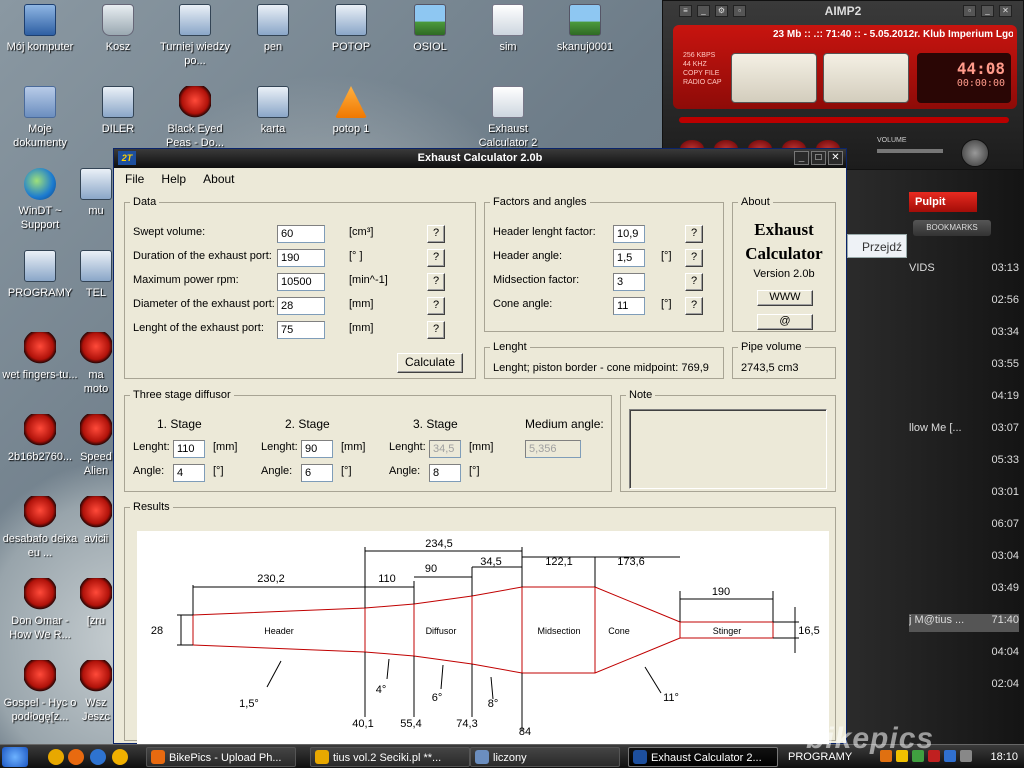 This screenshot has width=1024, height=768. Describe the element at coordinates (739, 11) in the screenshot. I see `aimp-mini-button: ▫` at that location.